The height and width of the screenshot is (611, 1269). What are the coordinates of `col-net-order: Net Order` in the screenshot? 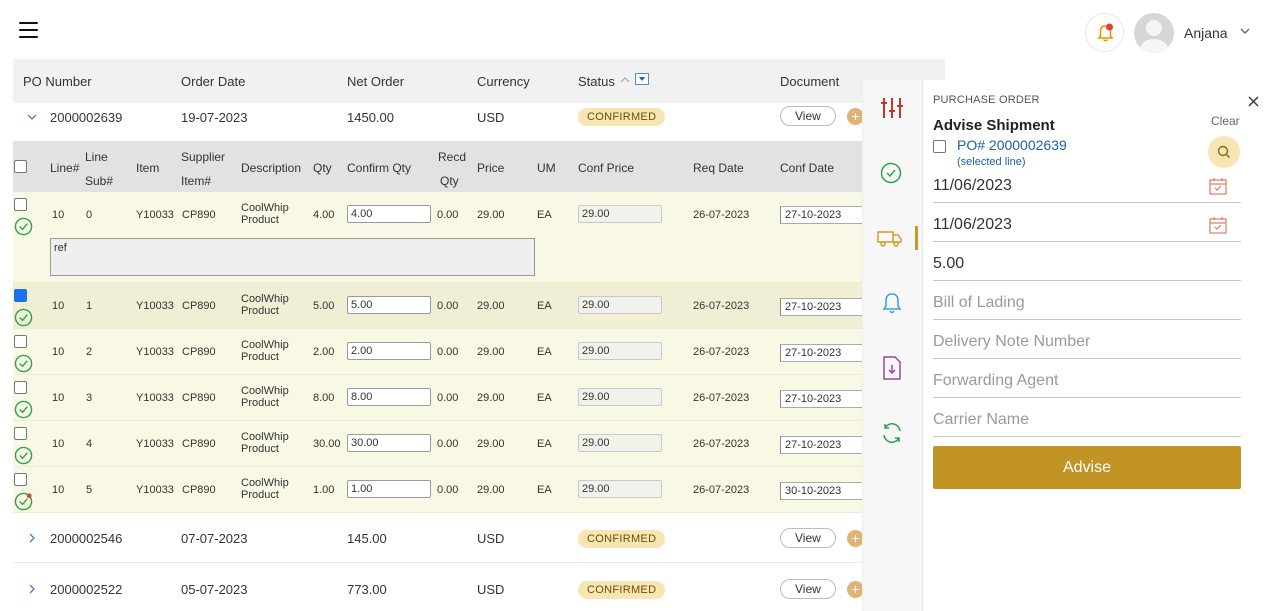 It's located at (375, 81).